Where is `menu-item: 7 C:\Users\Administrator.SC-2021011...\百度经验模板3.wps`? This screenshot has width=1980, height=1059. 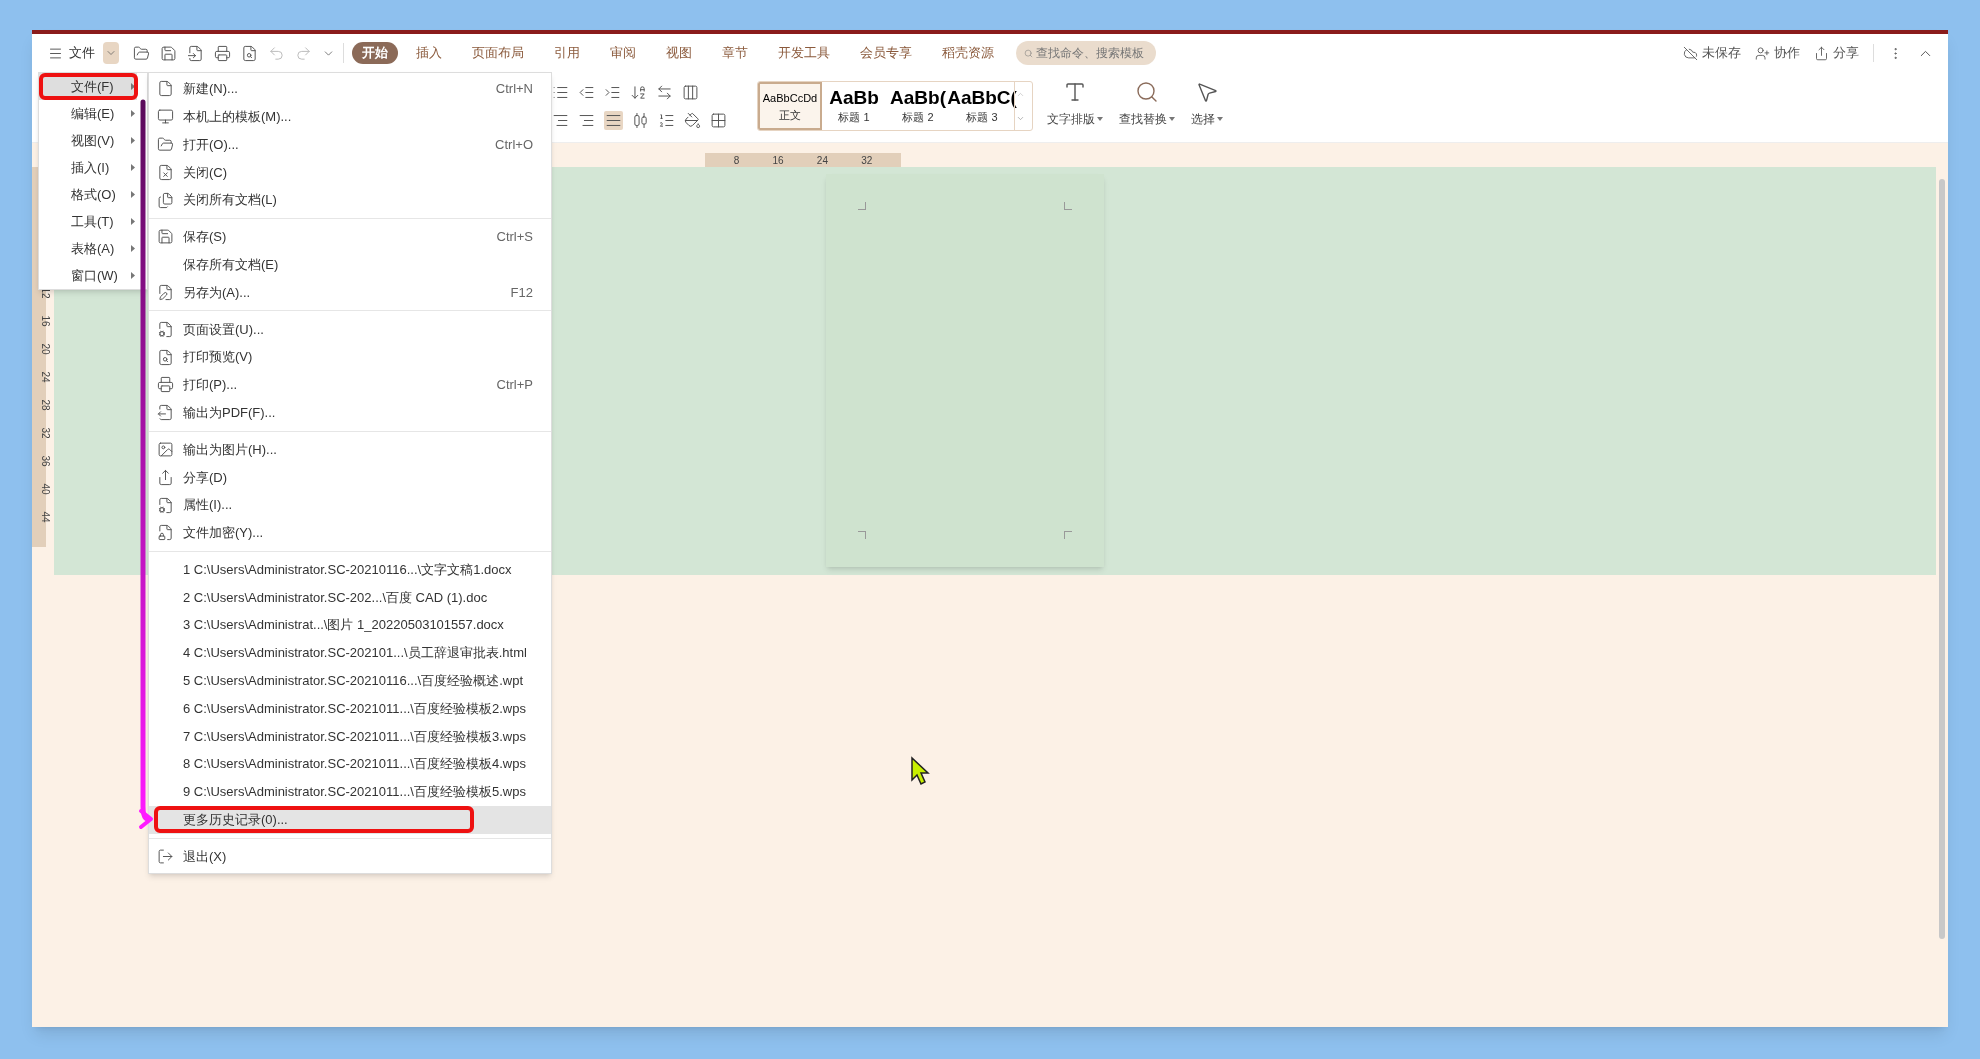 menu-item: 7 C:\Users\Administrator.SC-2021011...\百度经验模板3.wps is located at coordinates (350, 736).